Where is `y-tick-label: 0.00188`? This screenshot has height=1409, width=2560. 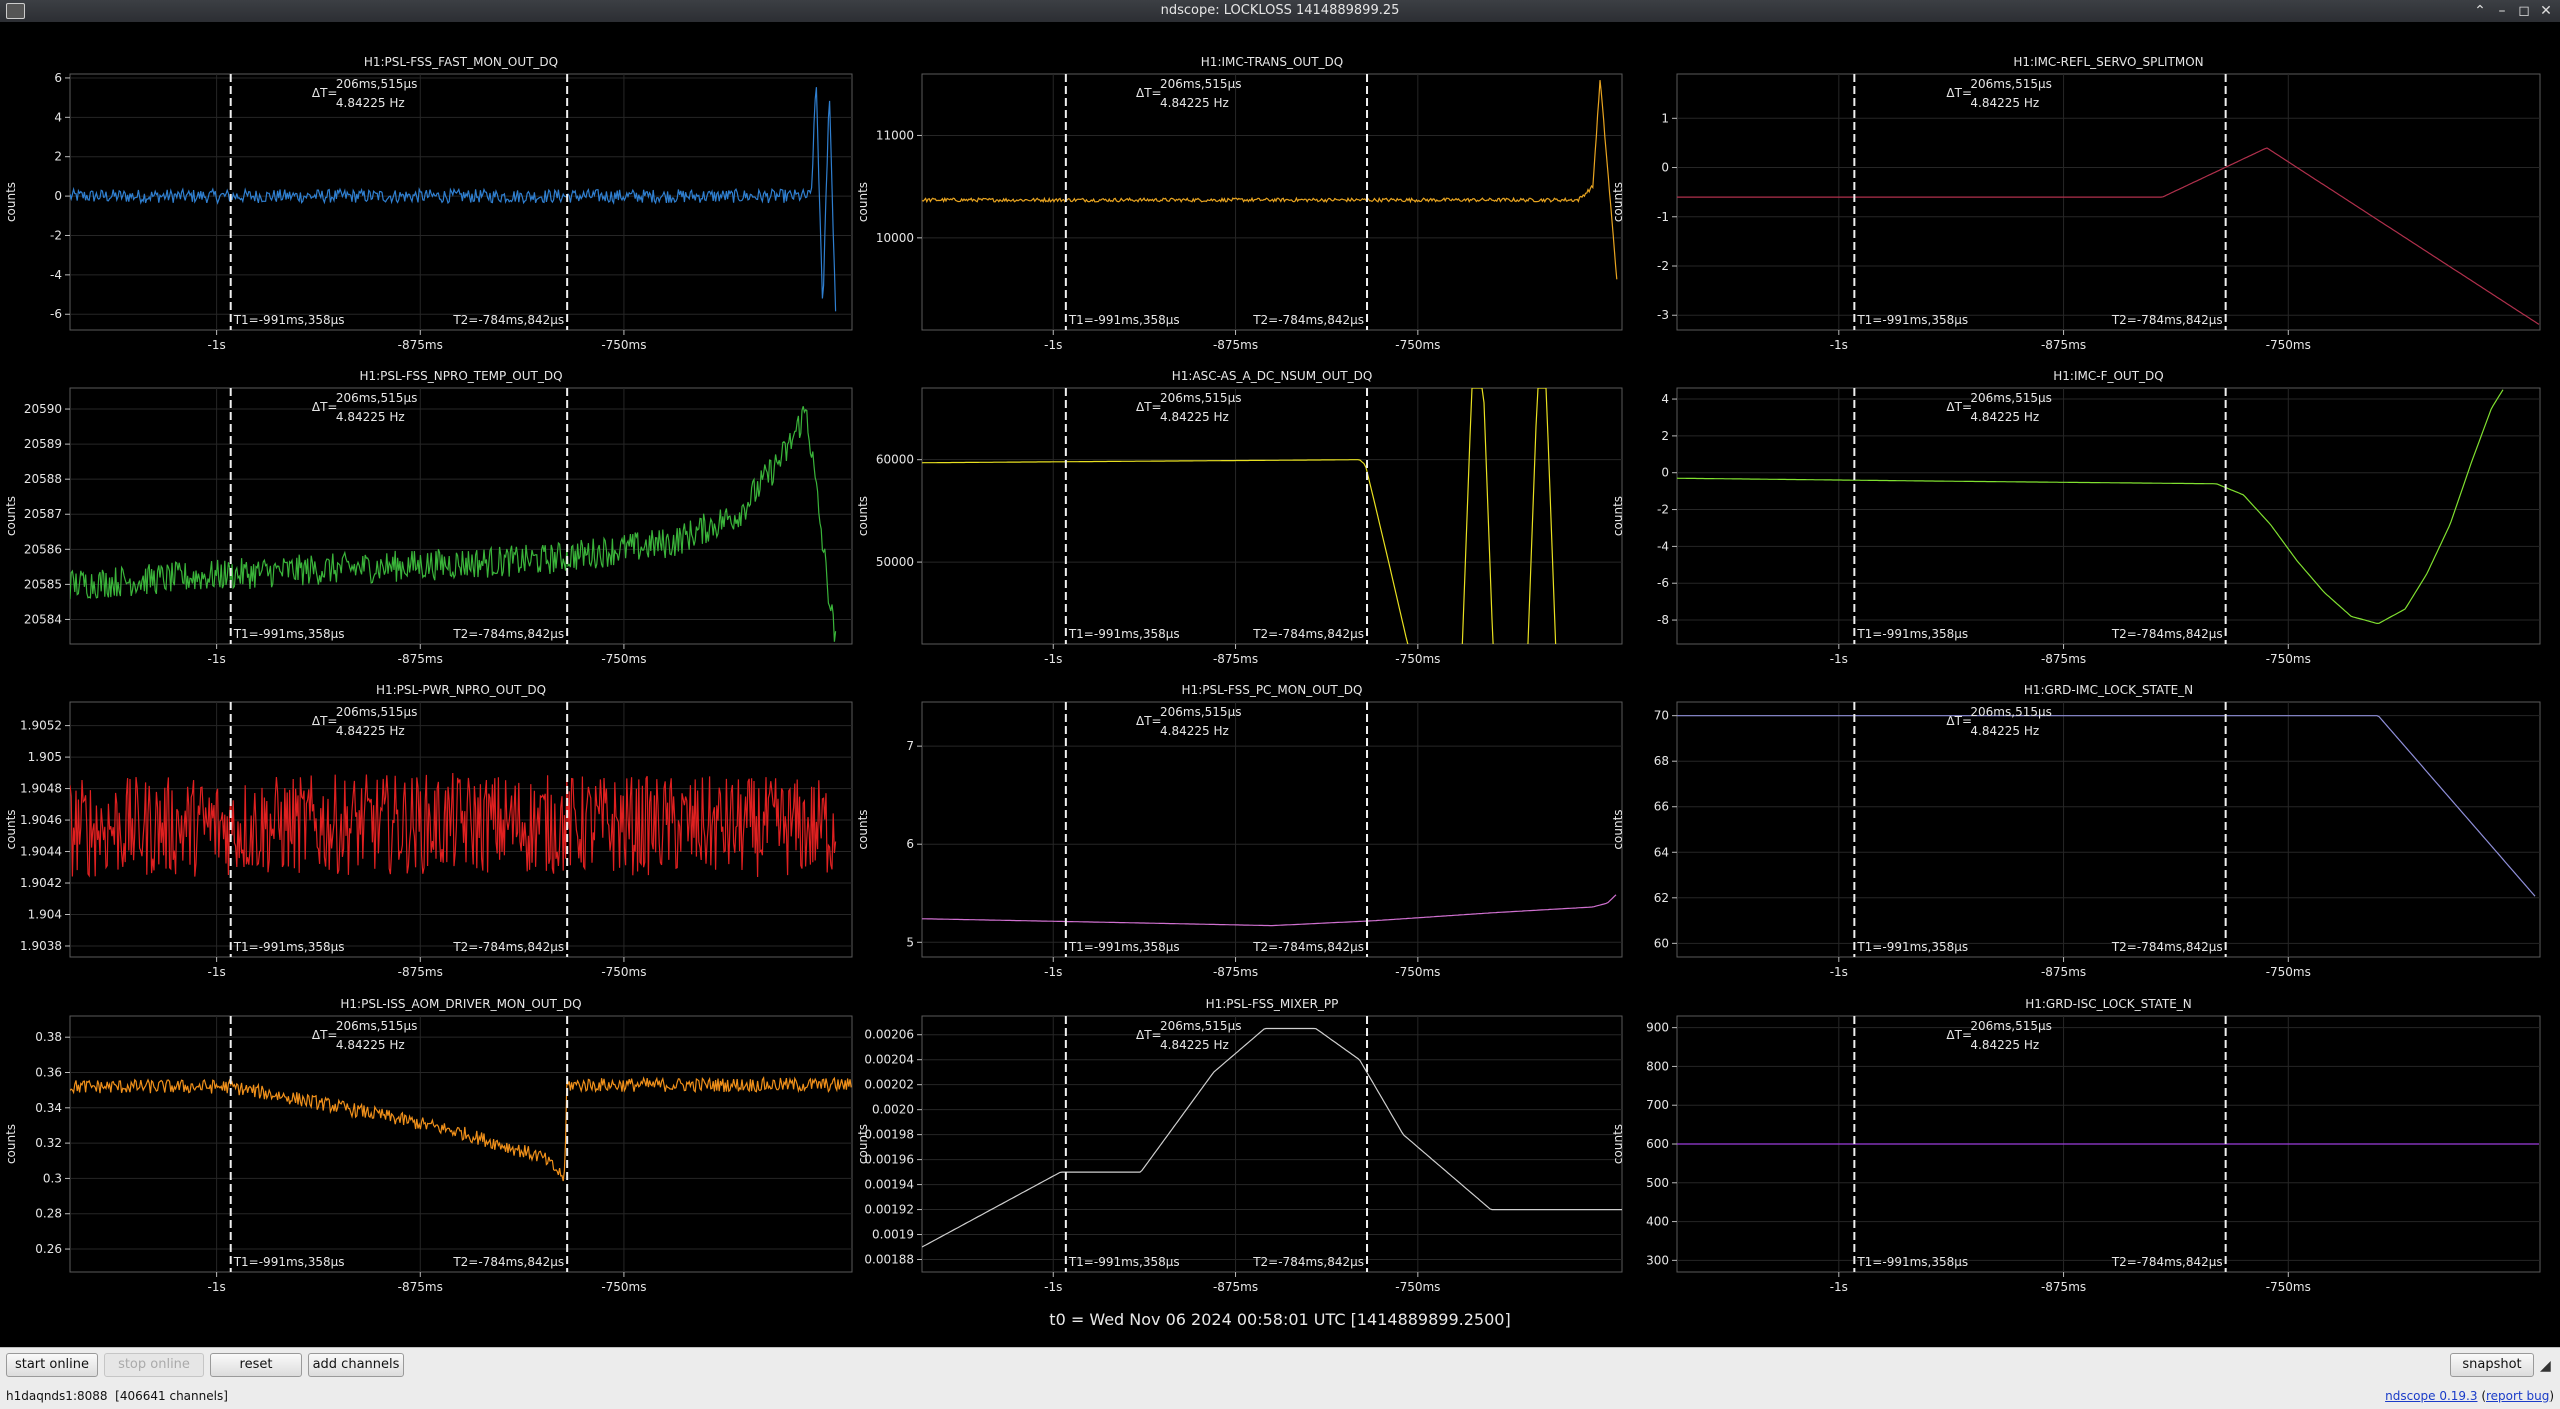 y-tick-label: 0.00188 is located at coordinates (889, 1260).